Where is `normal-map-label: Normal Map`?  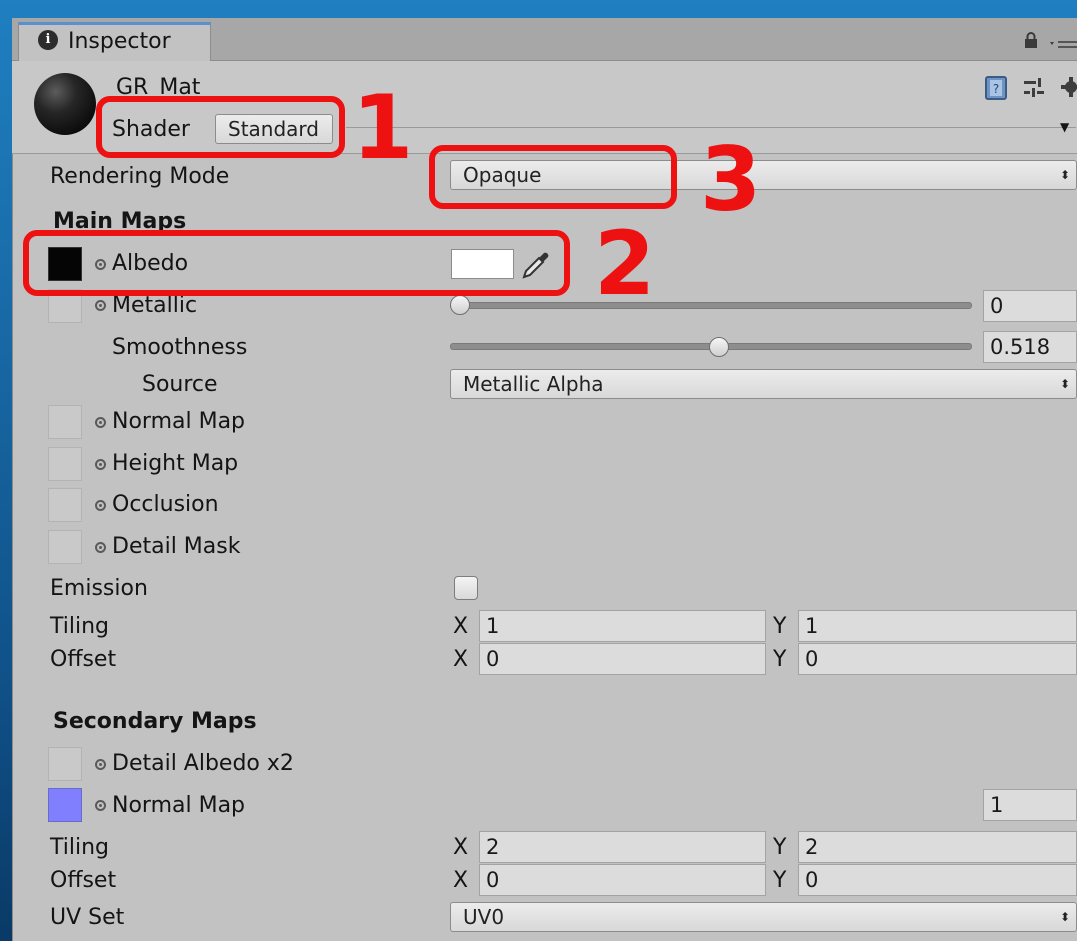 normal-map-label: Normal Map is located at coordinates (179, 421).